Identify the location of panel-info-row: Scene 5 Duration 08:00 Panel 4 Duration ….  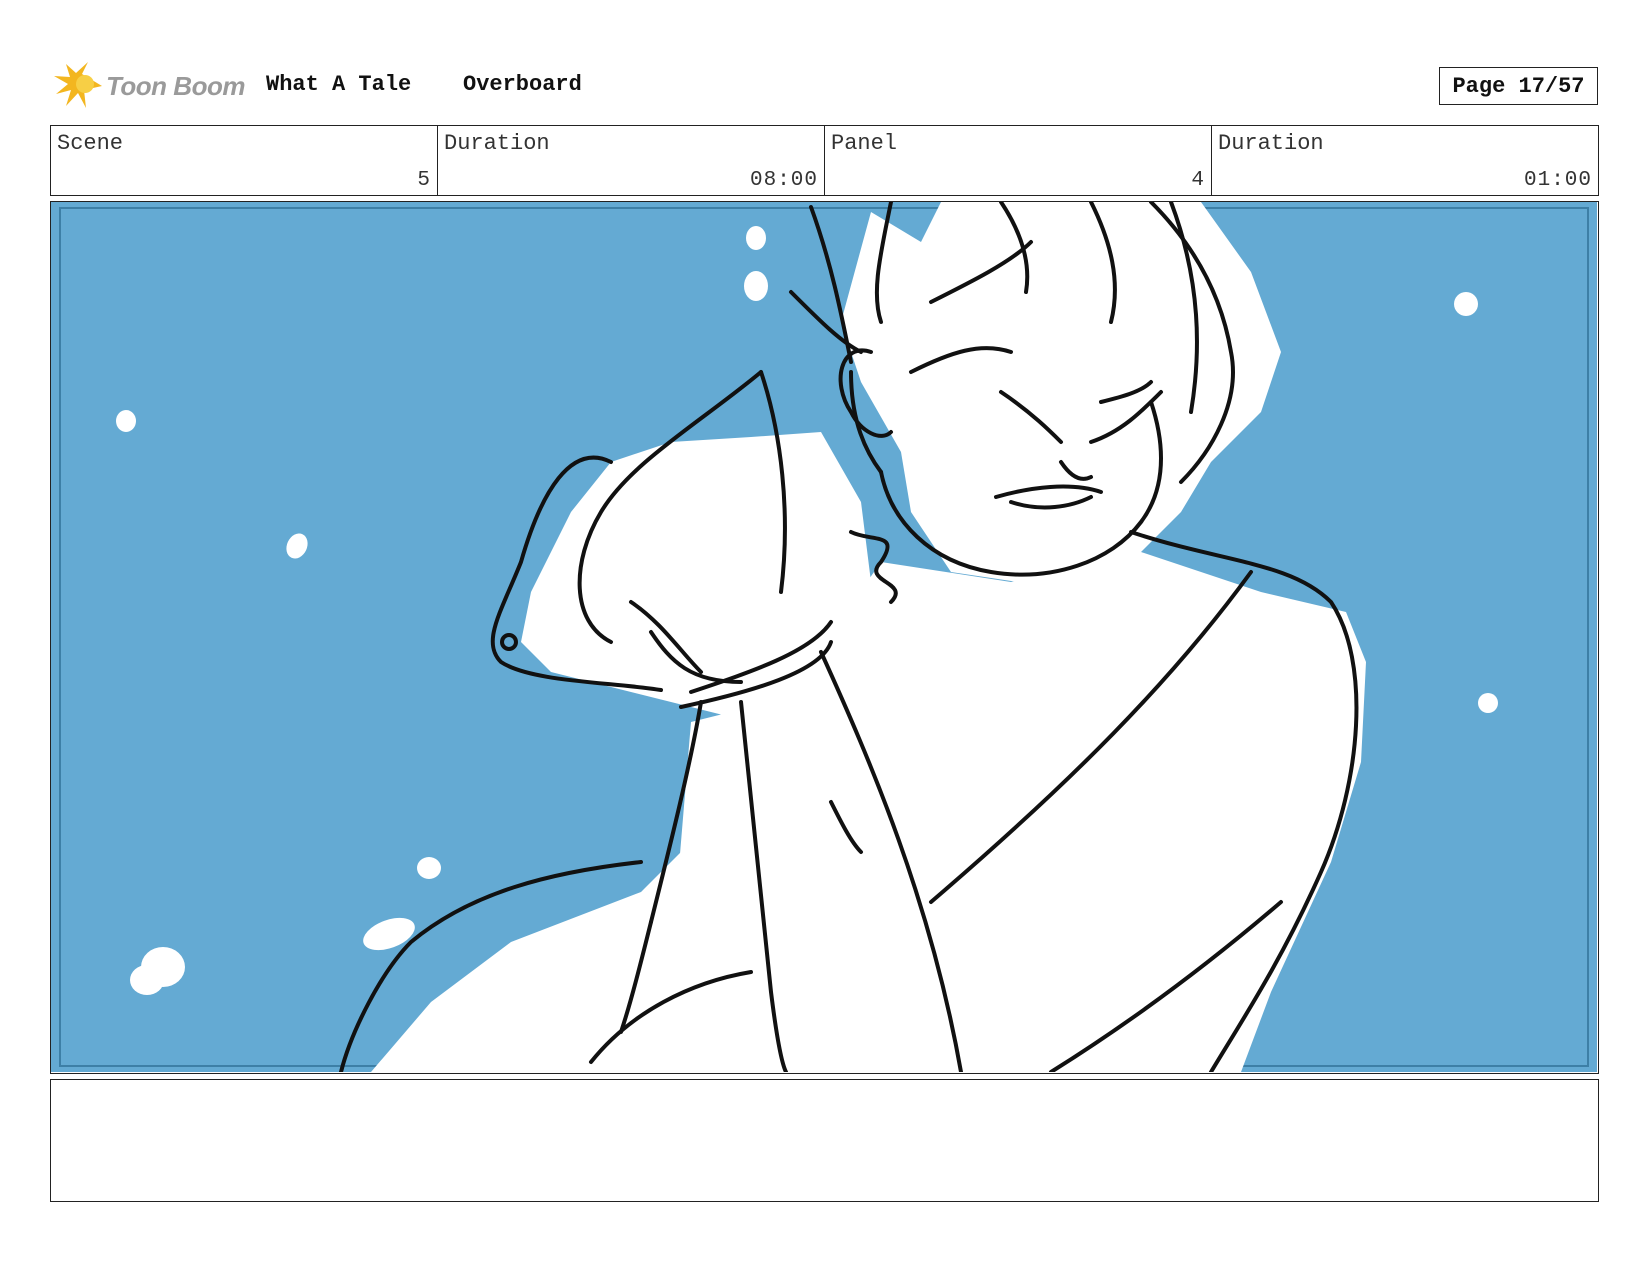
(824, 160).